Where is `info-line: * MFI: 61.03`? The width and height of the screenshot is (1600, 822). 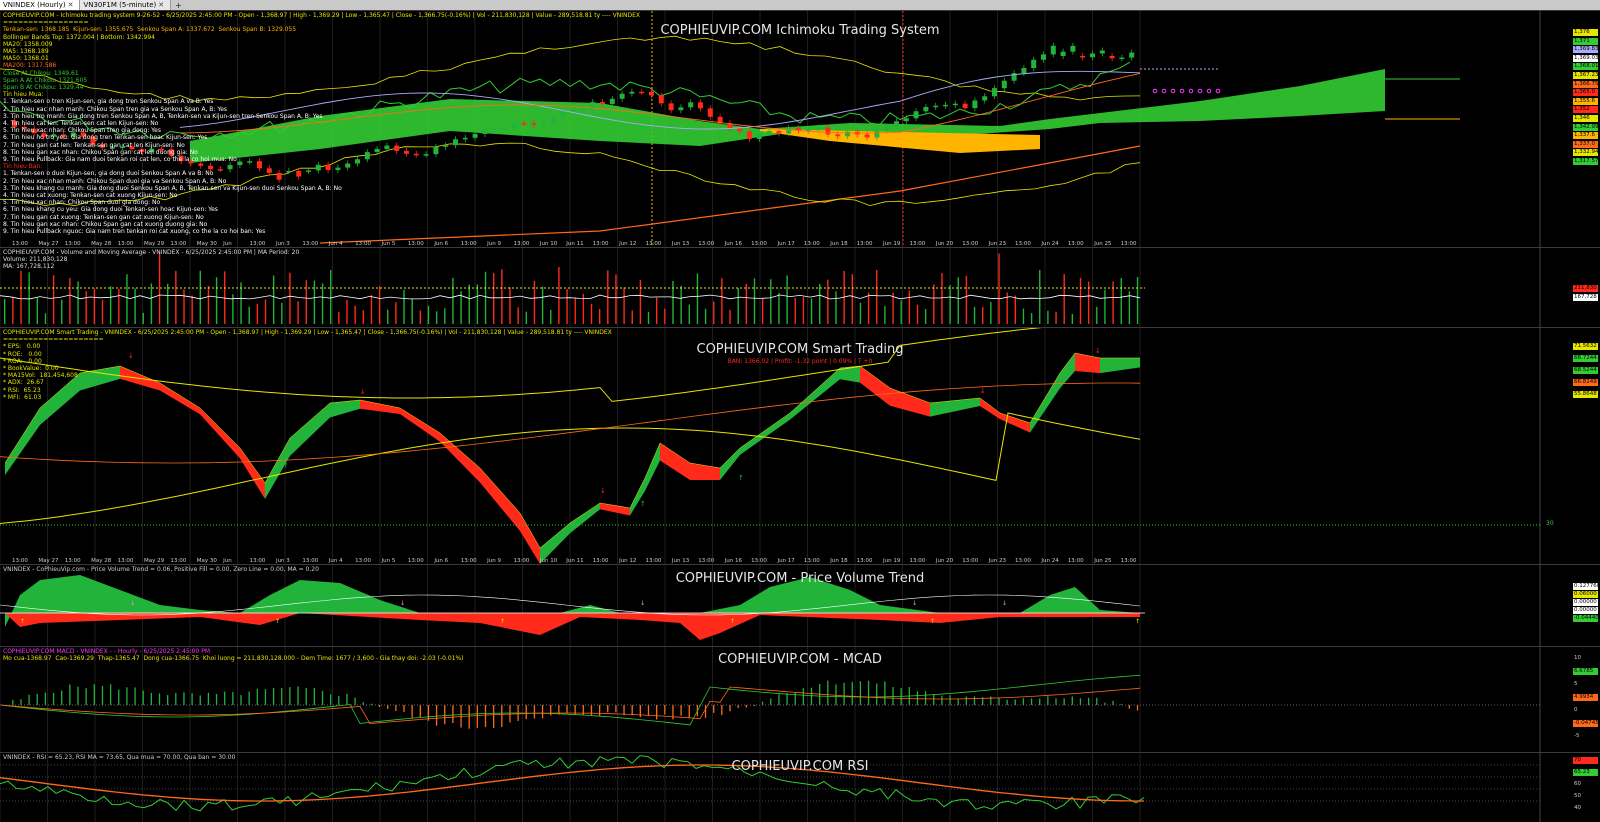 info-line: * MFI: 61.03 is located at coordinates (22, 397).